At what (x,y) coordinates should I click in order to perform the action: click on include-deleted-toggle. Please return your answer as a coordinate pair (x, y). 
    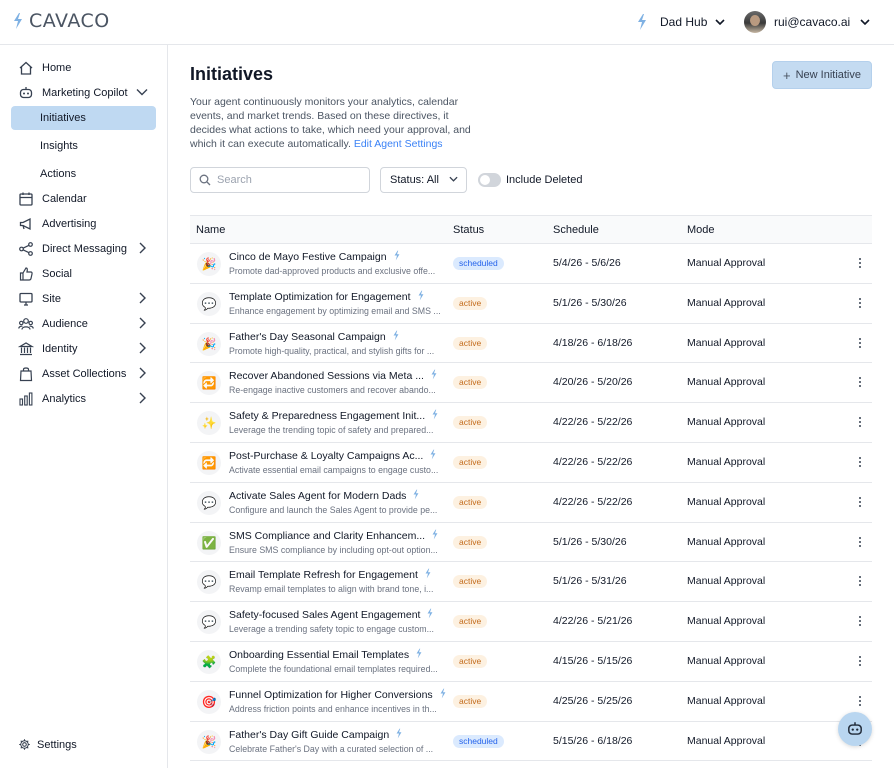
    Looking at the image, I should click on (489, 180).